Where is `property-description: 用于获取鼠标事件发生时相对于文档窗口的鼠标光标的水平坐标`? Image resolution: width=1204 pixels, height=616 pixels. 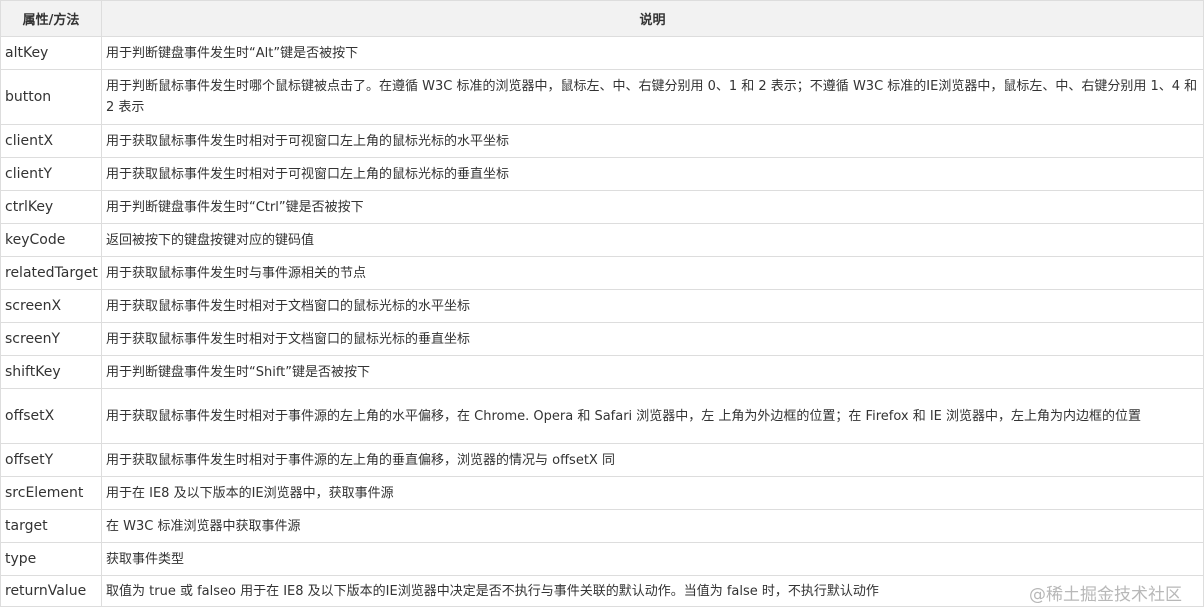
property-description: 用于获取鼠标事件发生时相对于文档窗口的鼠标光标的水平坐标 is located at coordinates (652, 306).